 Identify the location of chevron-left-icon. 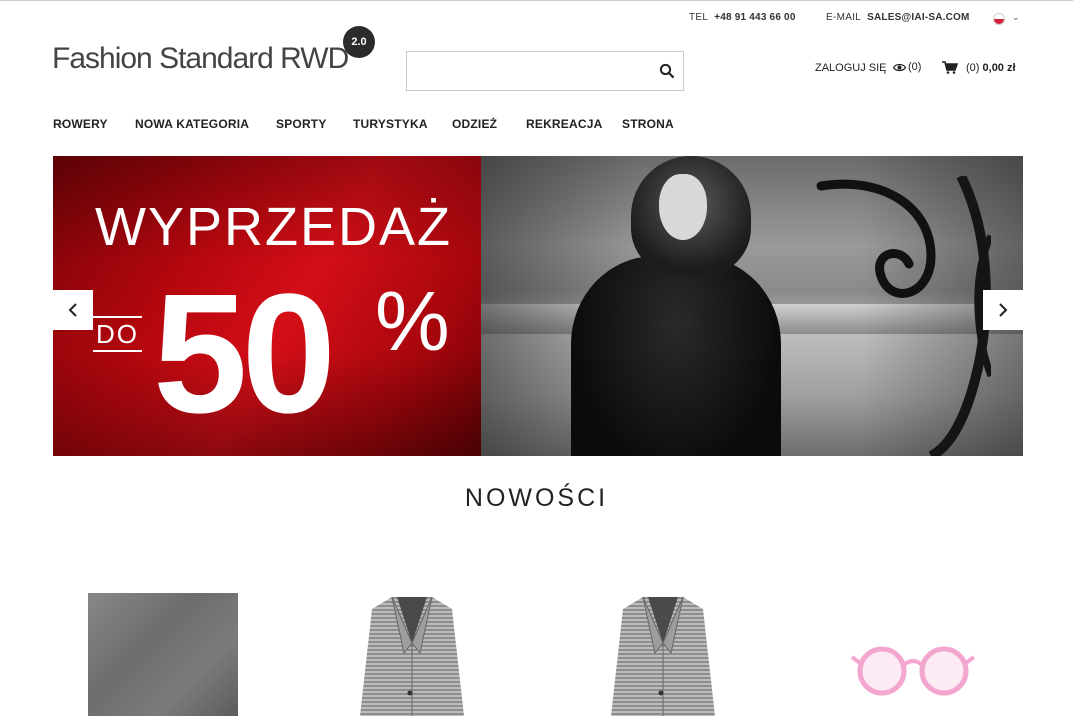
(72, 310).